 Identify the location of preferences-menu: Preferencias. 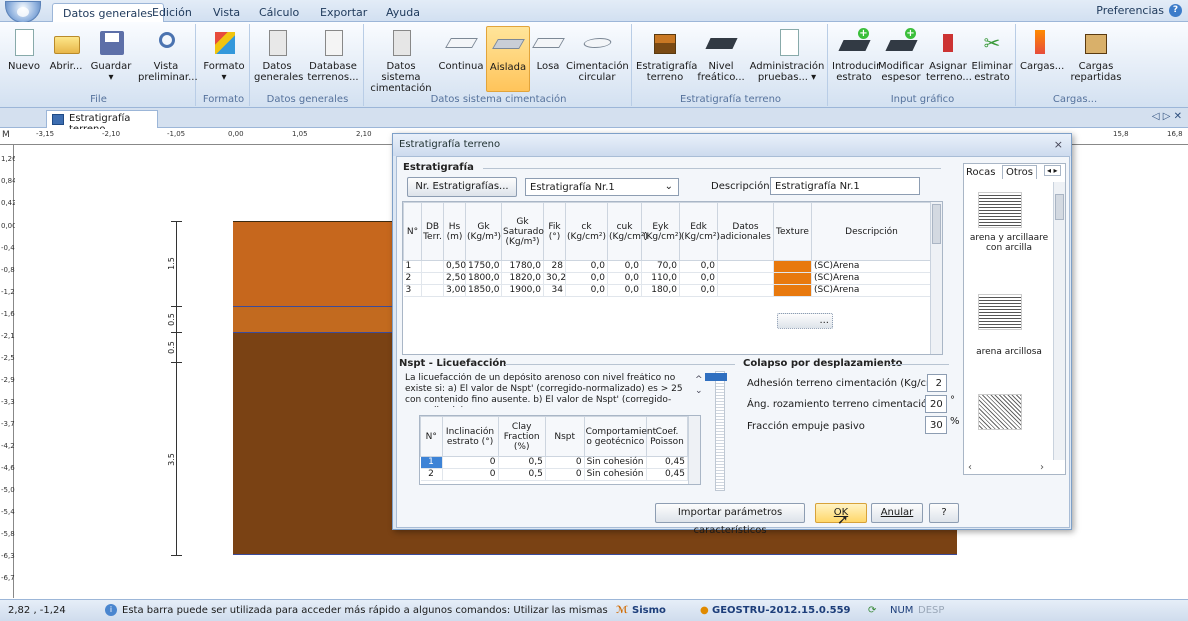
(1130, 10).